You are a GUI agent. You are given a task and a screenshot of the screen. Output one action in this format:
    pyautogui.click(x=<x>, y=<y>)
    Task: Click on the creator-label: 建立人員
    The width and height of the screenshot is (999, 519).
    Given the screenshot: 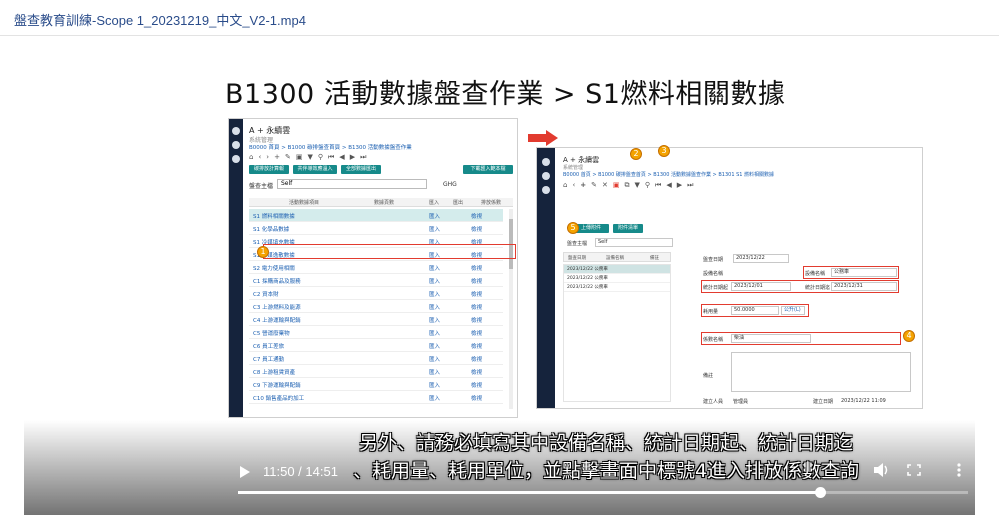 What is the action you would take?
    pyautogui.click(x=713, y=402)
    